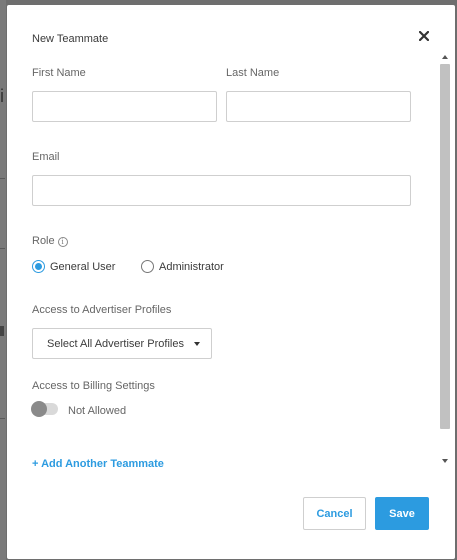 The height and width of the screenshot is (560, 457). What do you see at coordinates (102, 310) in the screenshot?
I see `advertiser-profiles-label: Access to Advertiser Profiles` at bounding box center [102, 310].